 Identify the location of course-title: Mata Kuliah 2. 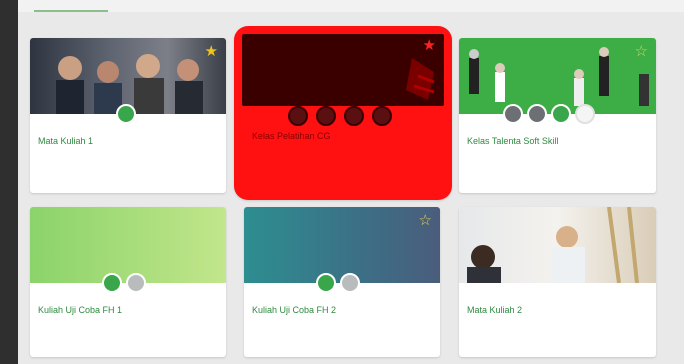
(494, 310).